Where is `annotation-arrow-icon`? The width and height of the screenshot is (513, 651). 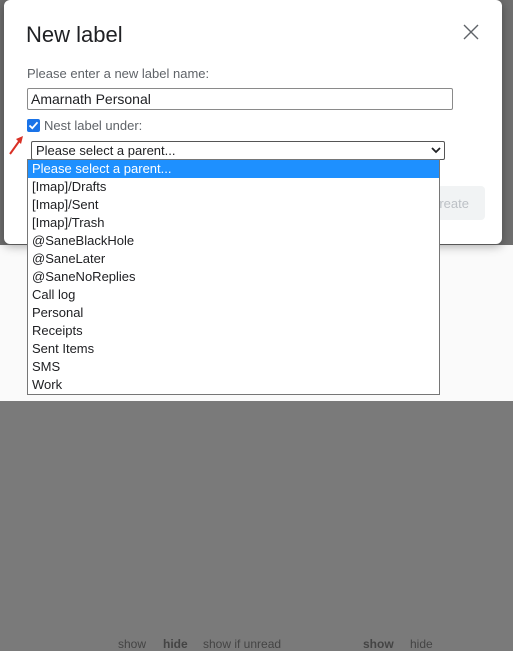
annotation-arrow-icon is located at coordinates (16, 145).